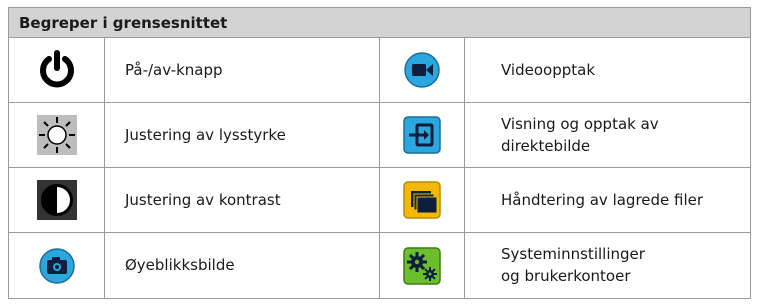  What do you see at coordinates (573, 265) in the screenshot?
I see `term-label-settings: Systeminnstillinger og brukerkontoer` at bounding box center [573, 265].